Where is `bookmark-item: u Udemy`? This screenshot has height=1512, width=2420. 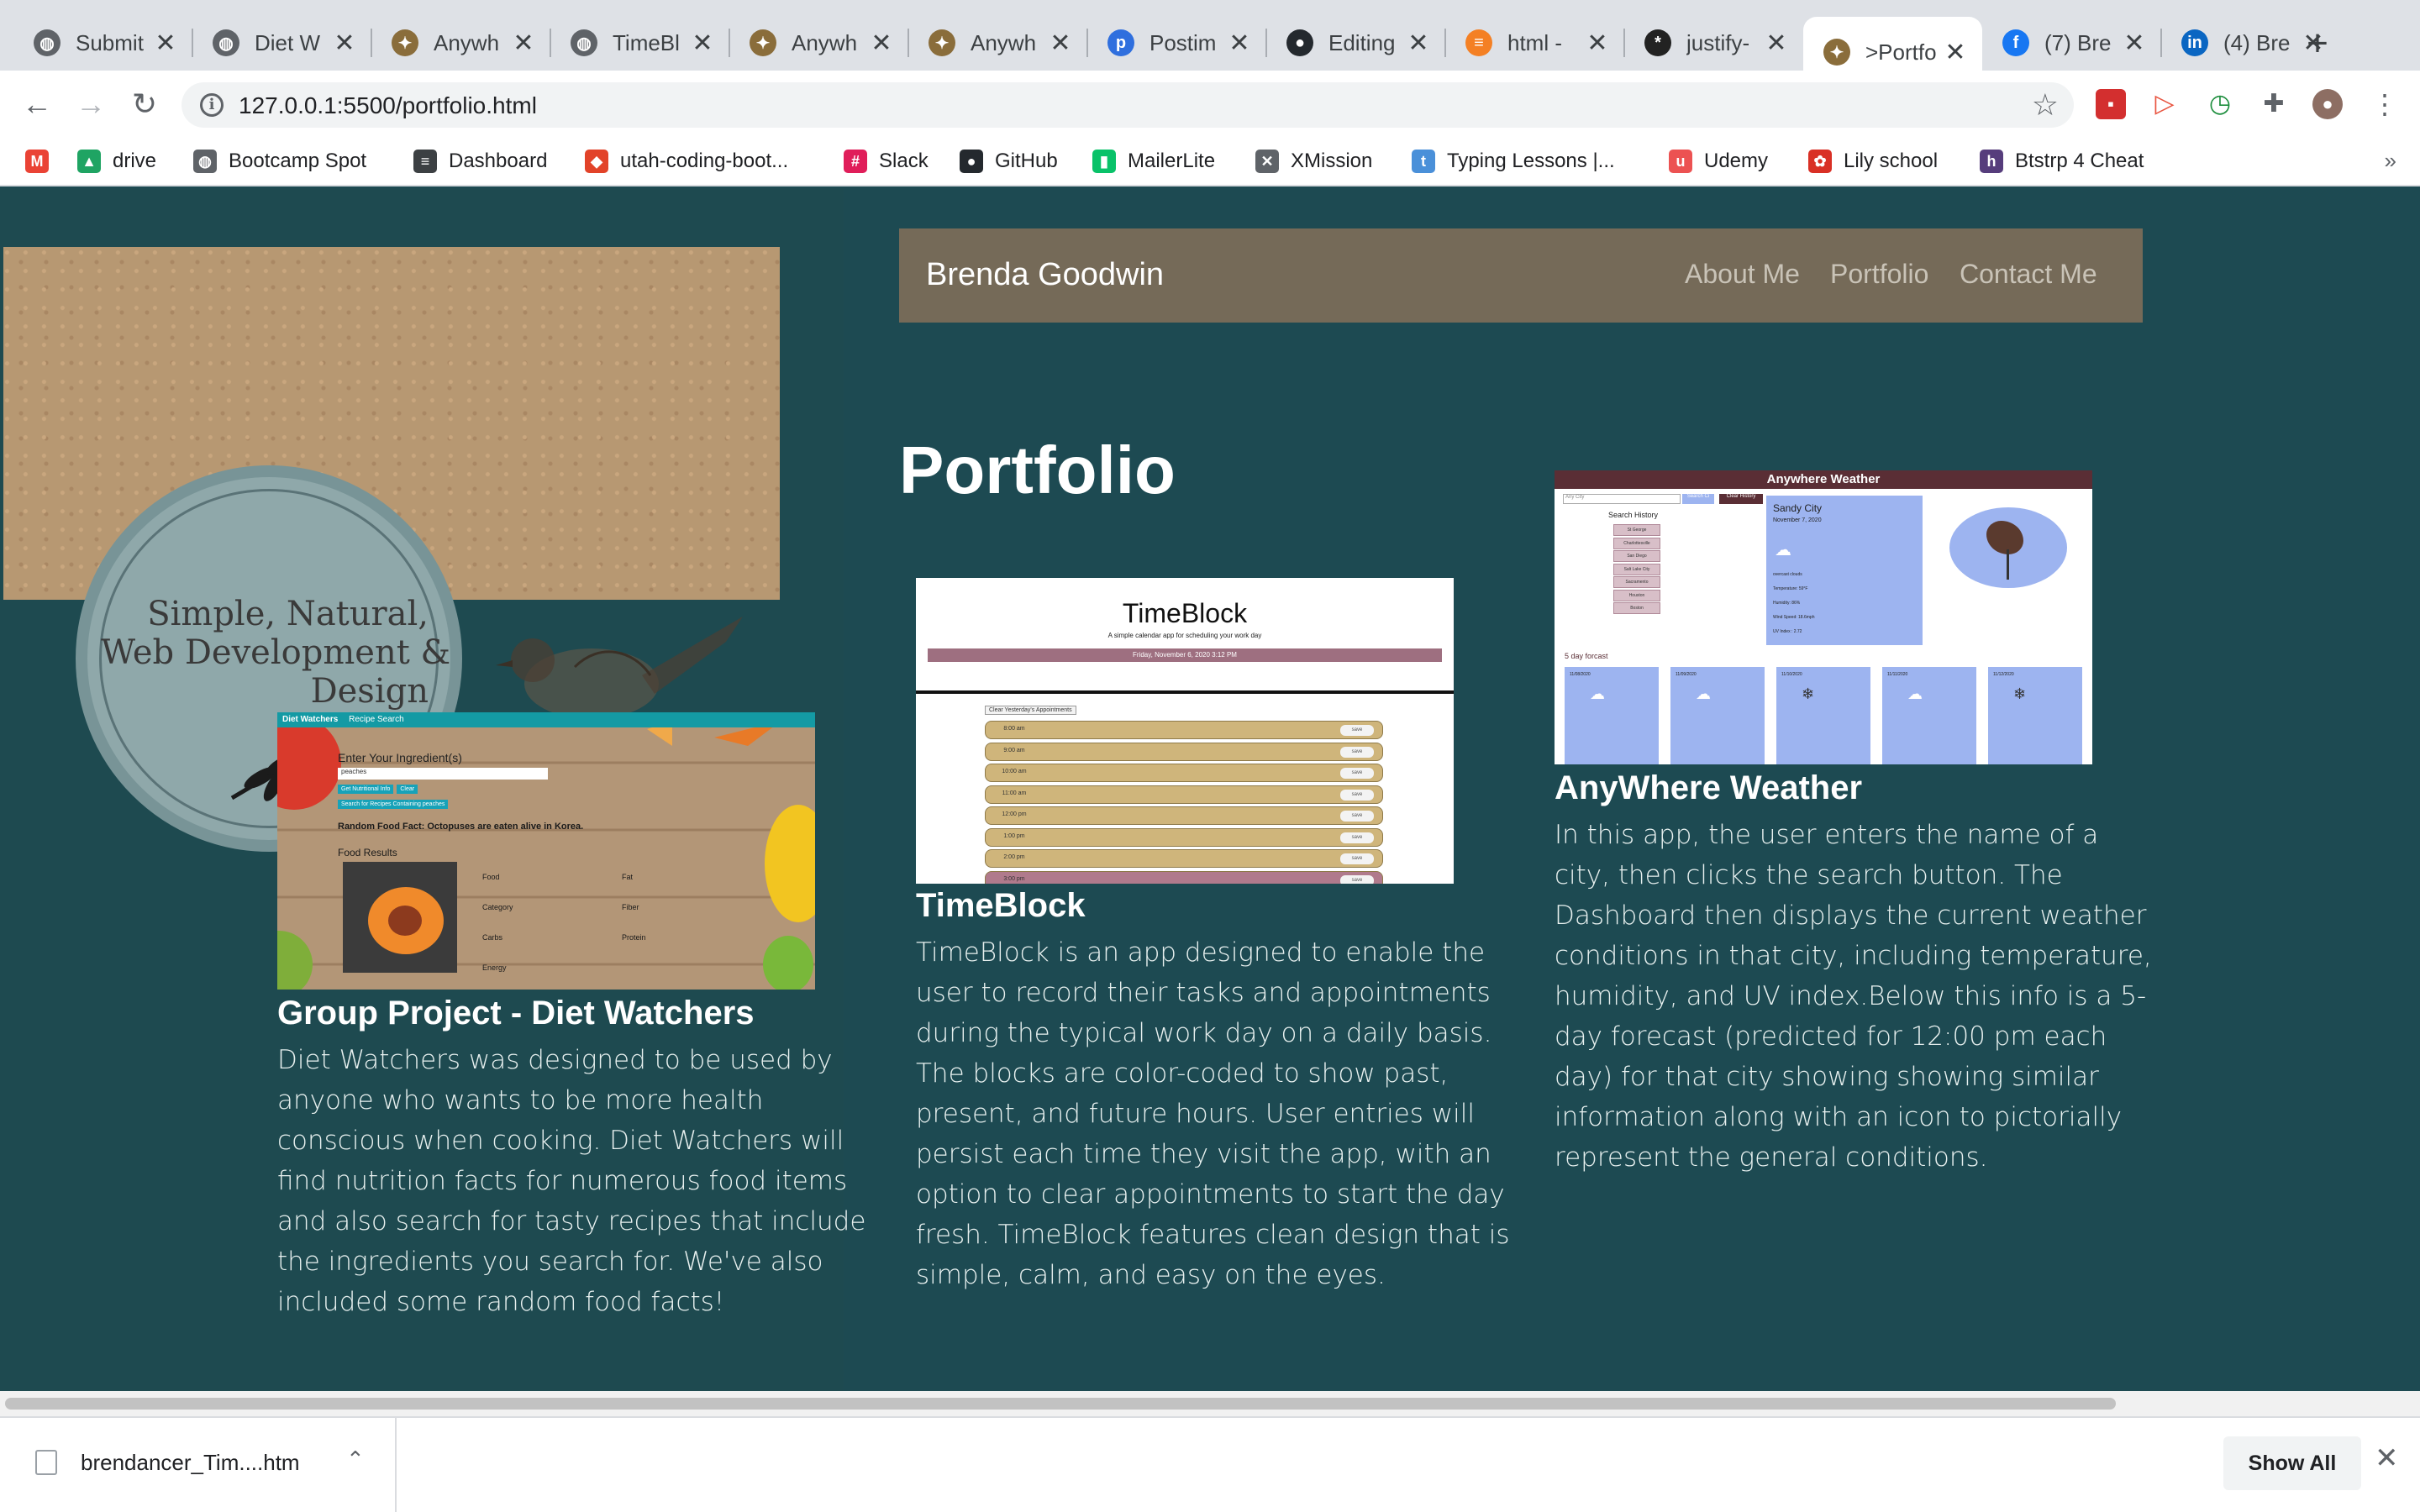
bookmark-item: u Udemy is located at coordinates (1718, 161).